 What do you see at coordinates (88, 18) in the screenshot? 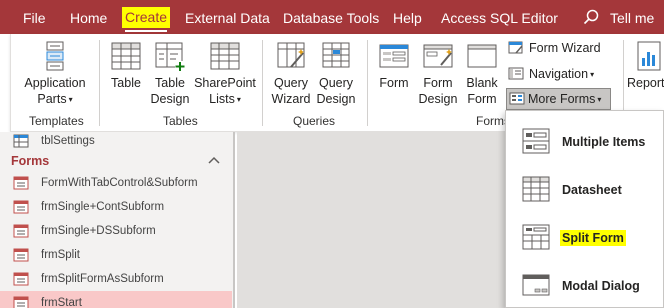
I see `tab-home: Home` at bounding box center [88, 18].